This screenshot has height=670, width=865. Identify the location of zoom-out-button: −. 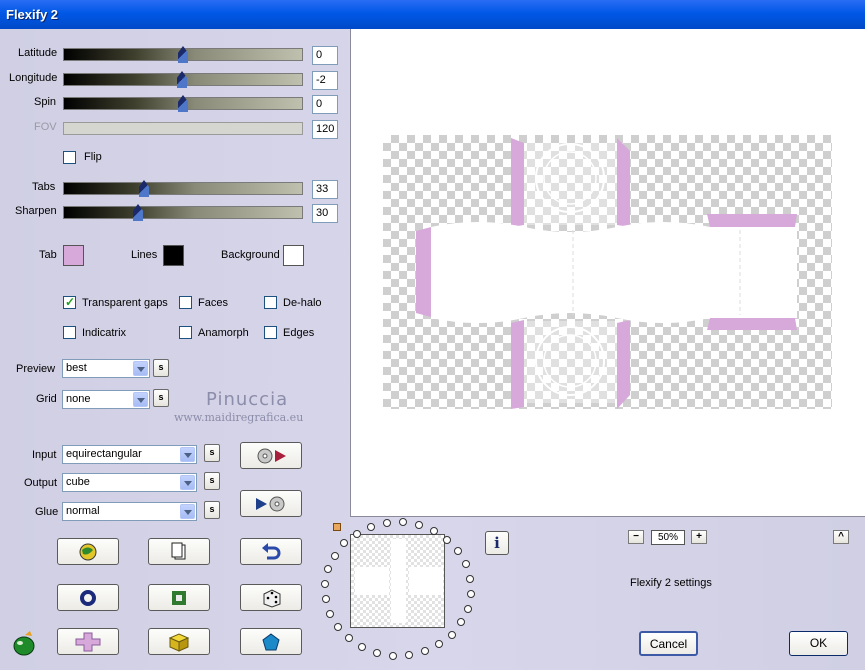
(636, 537).